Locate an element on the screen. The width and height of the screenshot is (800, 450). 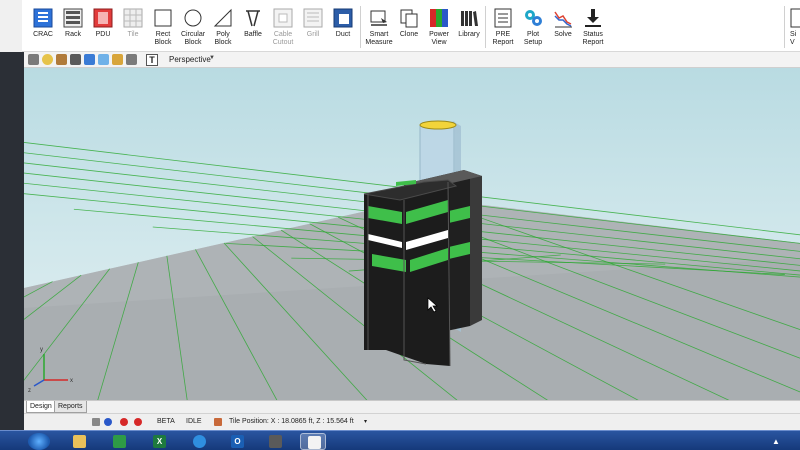
axis-label-y: y is located at coordinates (41, 350).